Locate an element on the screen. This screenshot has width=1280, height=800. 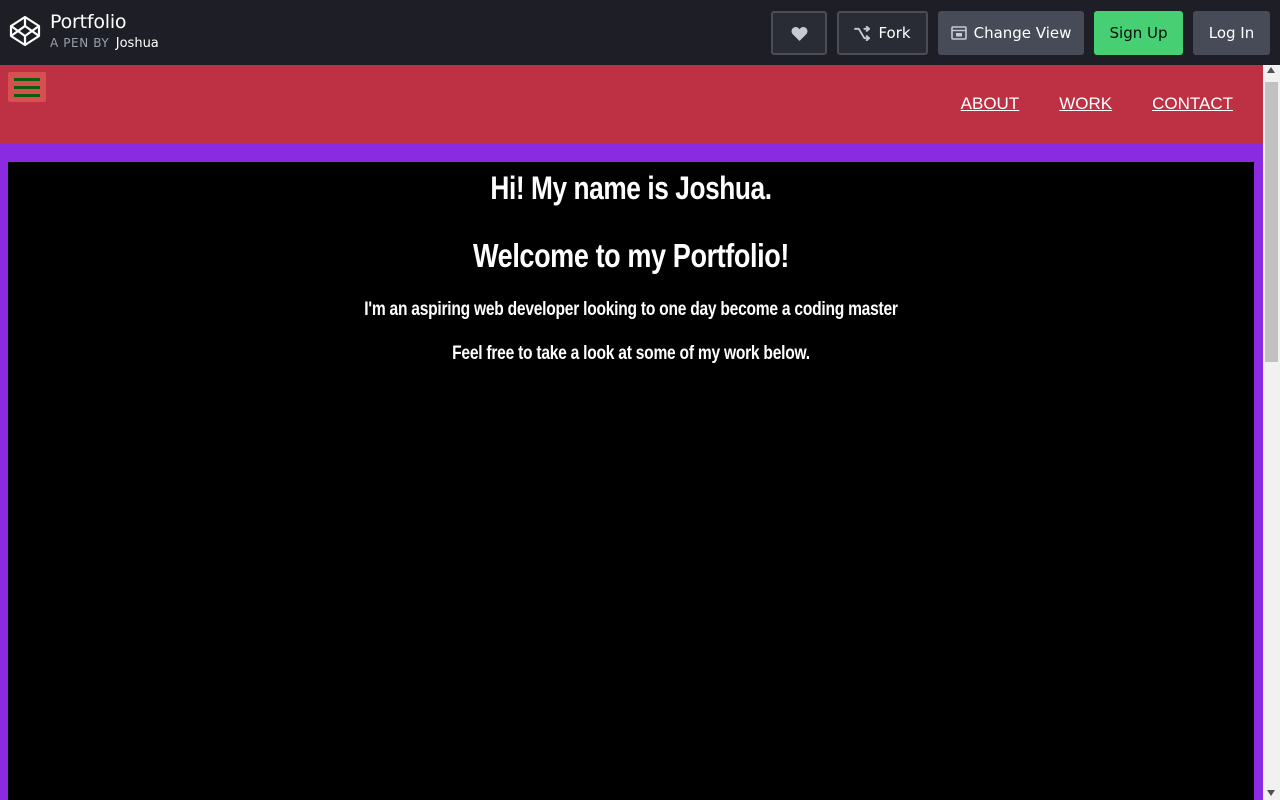
nav-link-about: ABOUT is located at coordinates (990, 104).